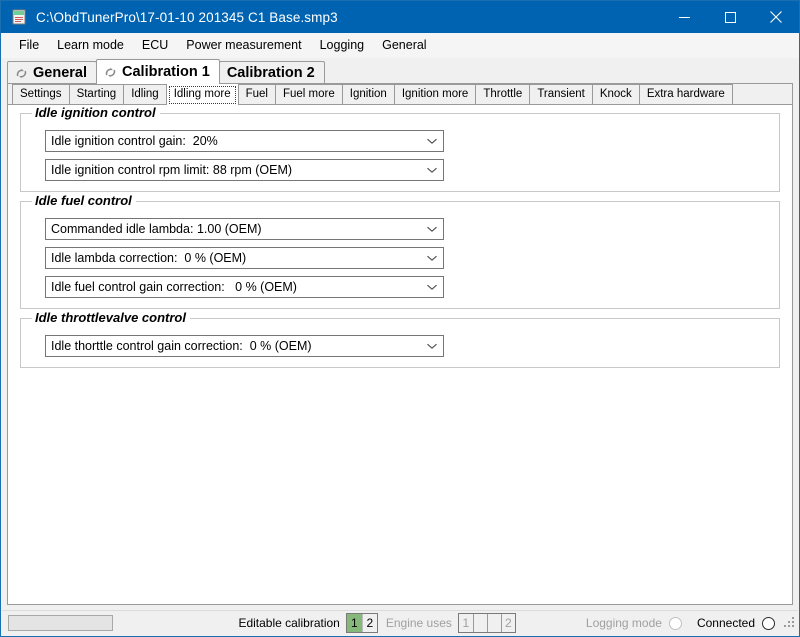 The width and height of the screenshot is (800, 637). What do you see at coordinates (465, 623) in the screenshot?
I see `engine-uses-cell-1: 1` at bounding box center [465, 623].